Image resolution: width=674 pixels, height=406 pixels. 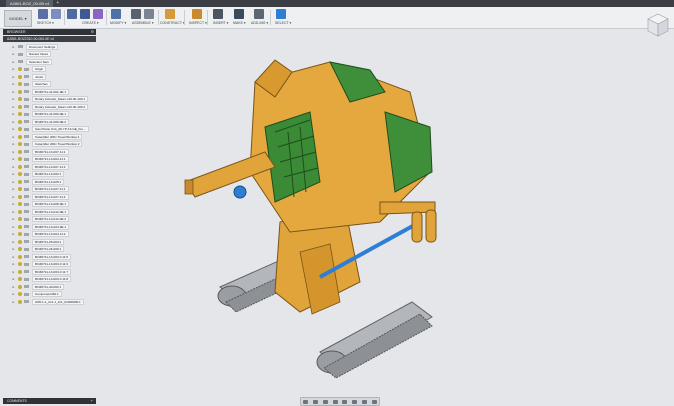 What do you see at coordinates (239, 14) in the screenshot?
I see `3d-print-icon` at bounding box center [239, 14].